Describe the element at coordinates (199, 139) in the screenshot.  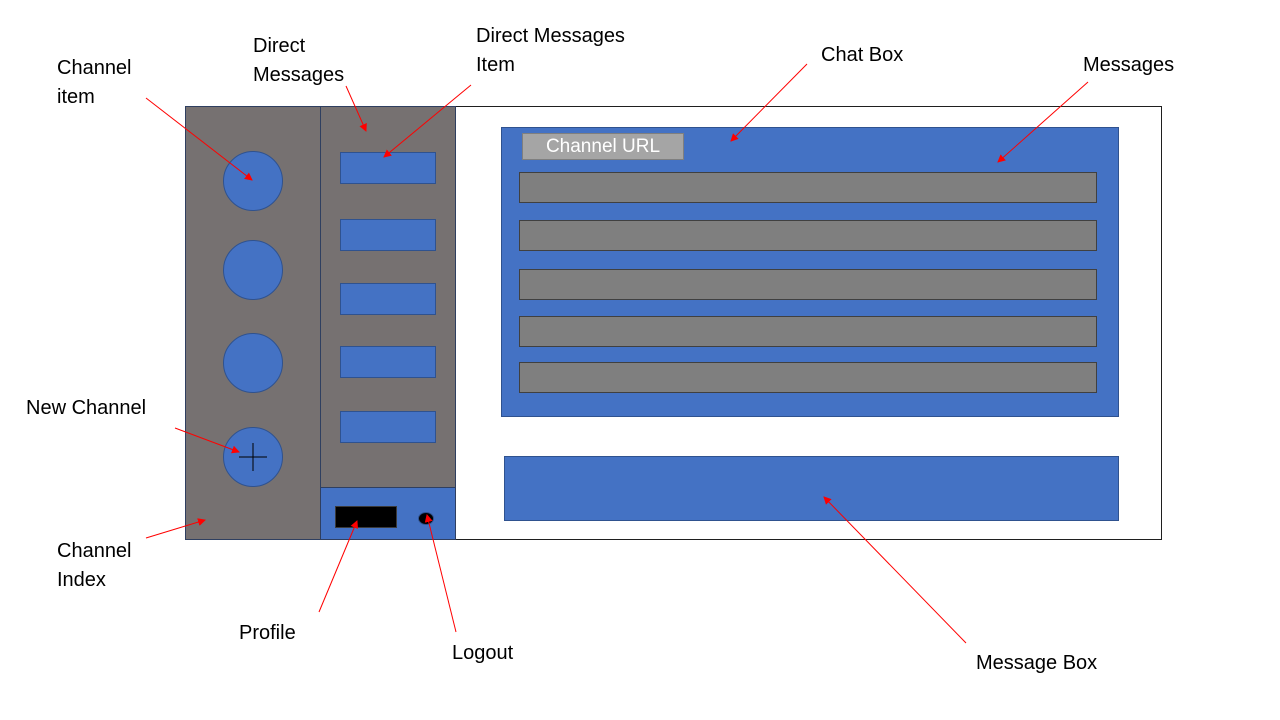
I see `arrow-channel-item` at that location.